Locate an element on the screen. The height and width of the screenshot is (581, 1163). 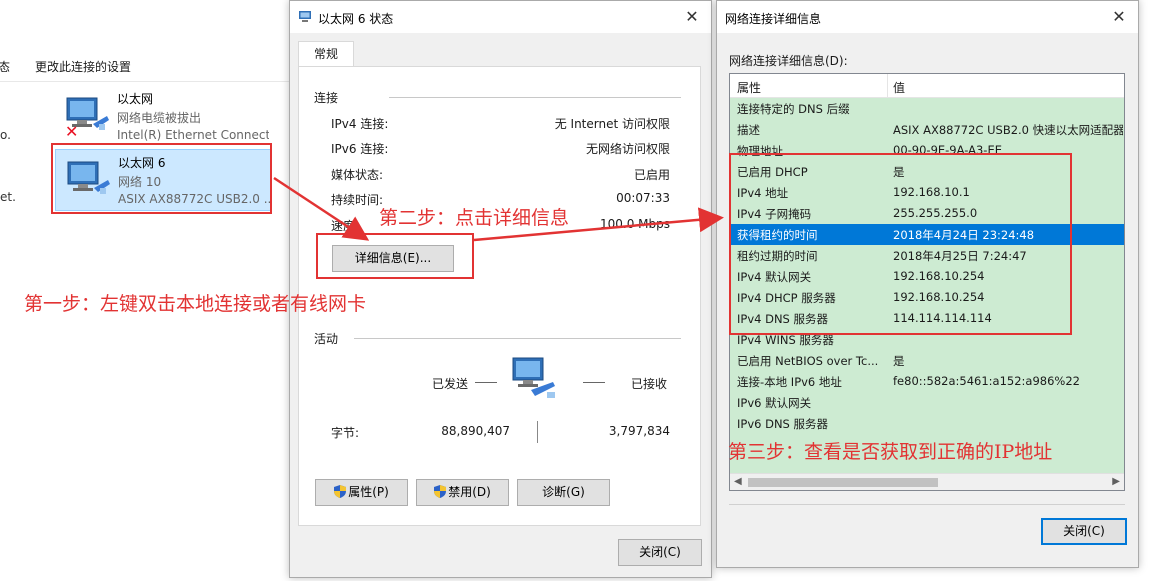
activity-group-label: 活动 is located at coordinates (326, 339).